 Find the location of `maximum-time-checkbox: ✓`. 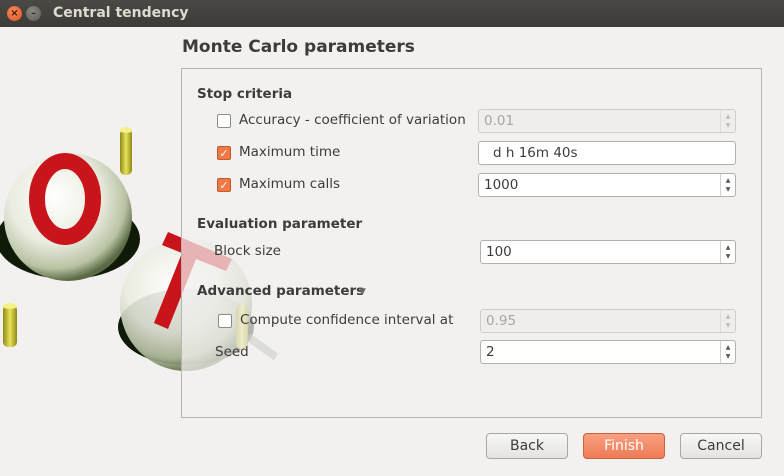

maximum-time-checkbox: ✓ is located at coordinates (224, 153).